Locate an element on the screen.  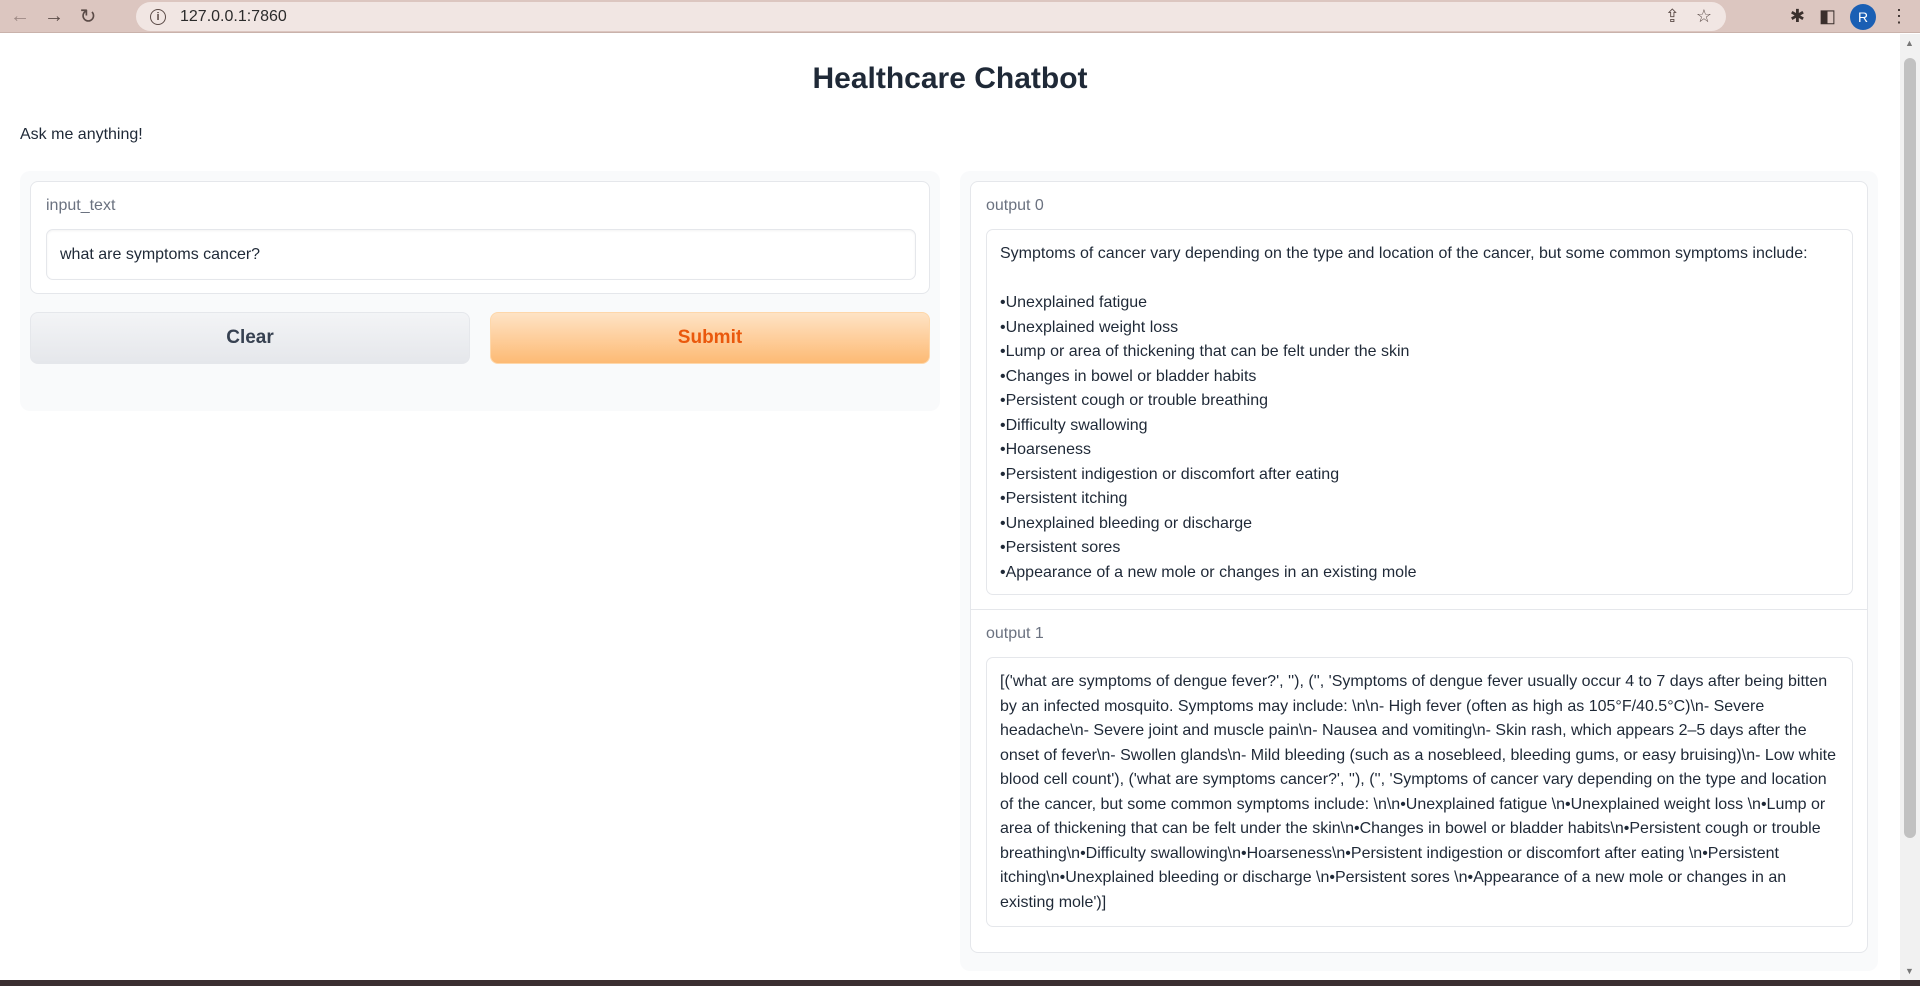
back-arrow-icon: ← is located at coordinates (20, 16).